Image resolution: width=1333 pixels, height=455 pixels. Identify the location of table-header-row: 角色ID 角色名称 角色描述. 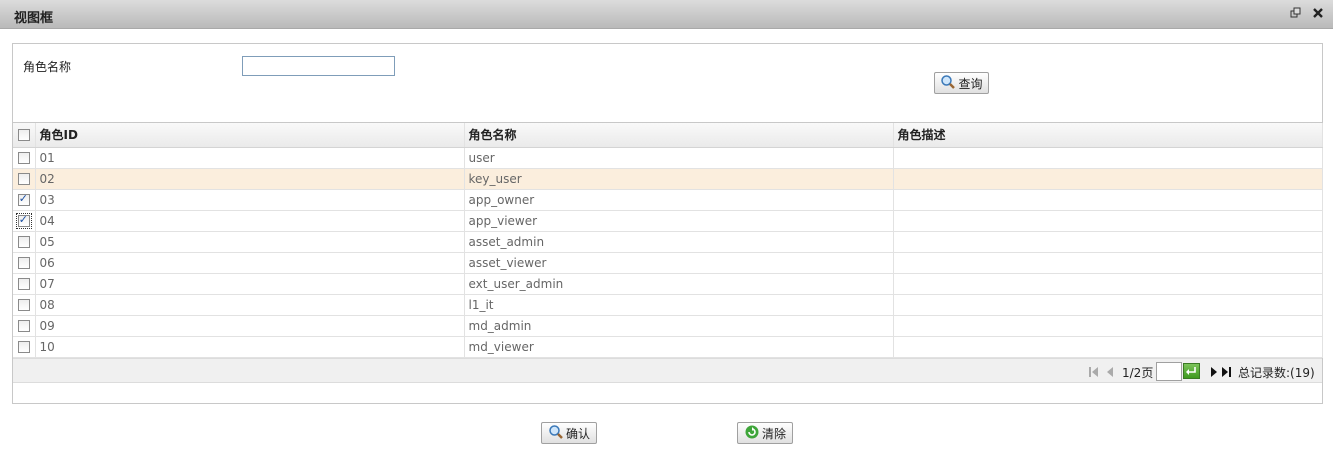
(668, 135).